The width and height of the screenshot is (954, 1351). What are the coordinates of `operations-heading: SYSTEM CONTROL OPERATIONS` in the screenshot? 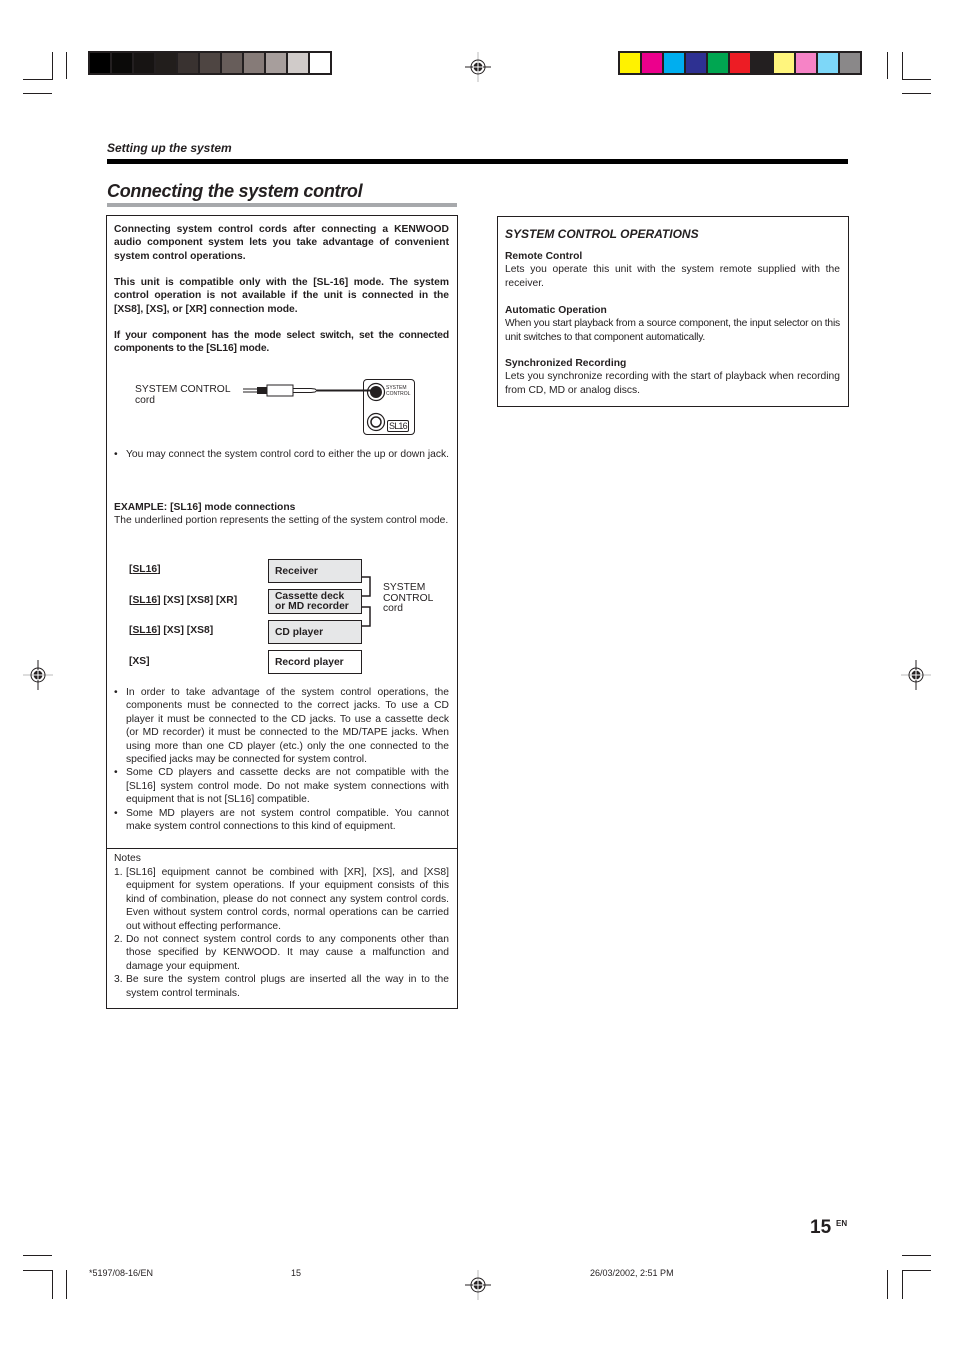 It's located at (602, 234).